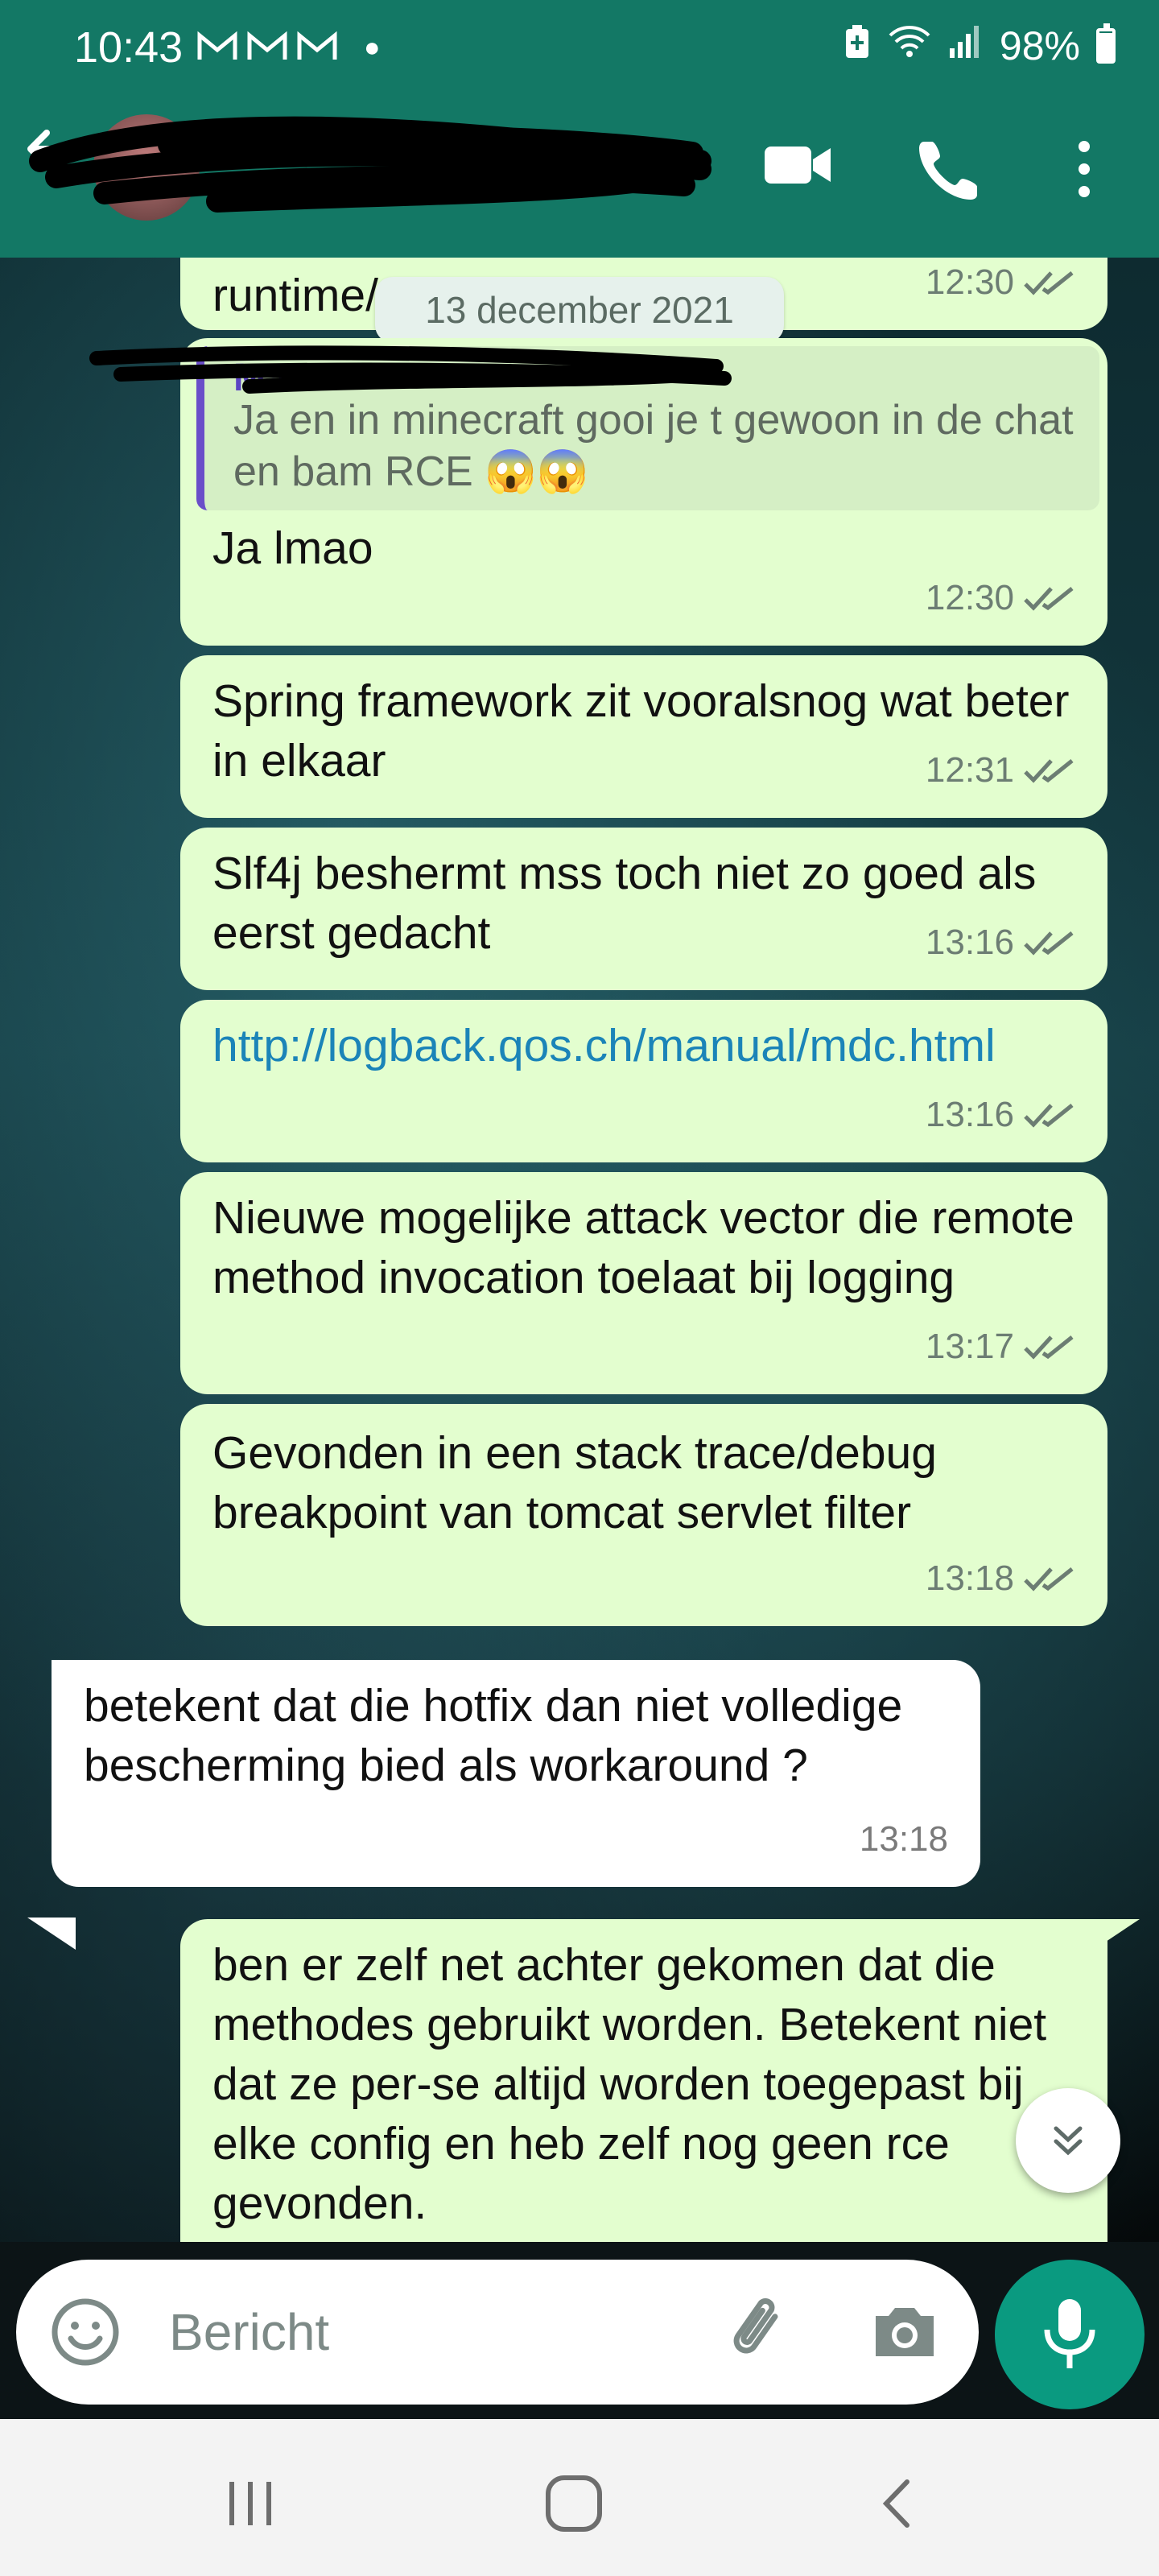 The image size is (1159, 2576). I want to click on chevron-double-down-icon, so click(1068, 2141).